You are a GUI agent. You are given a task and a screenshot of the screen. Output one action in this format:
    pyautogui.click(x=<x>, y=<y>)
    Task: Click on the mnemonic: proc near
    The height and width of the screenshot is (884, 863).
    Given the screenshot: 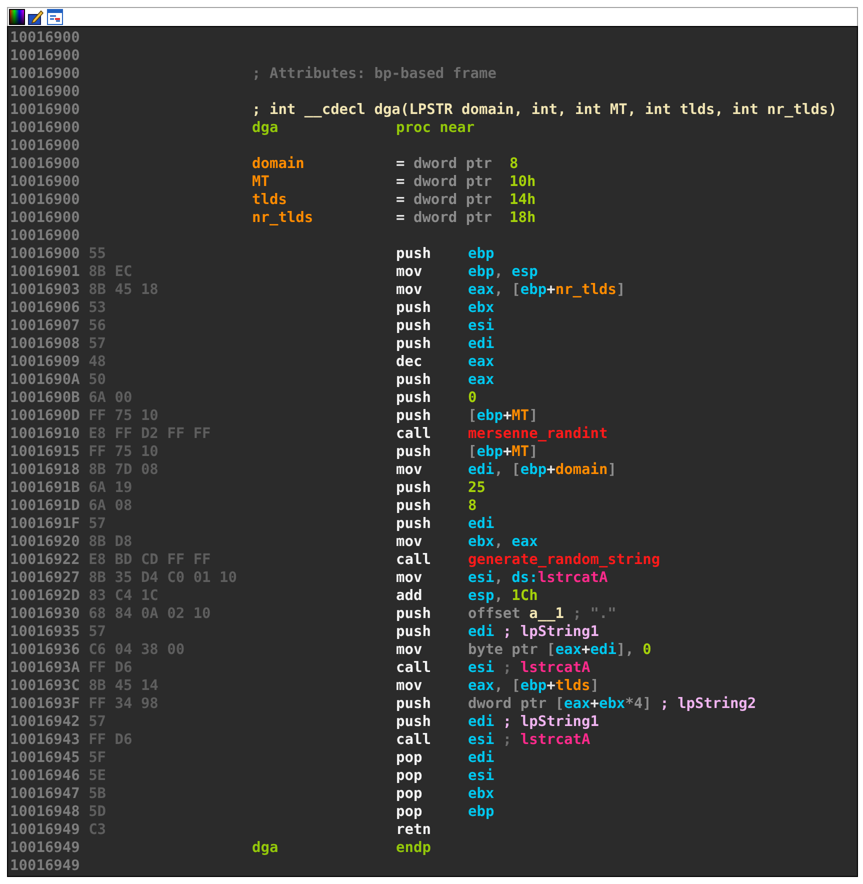 What is the action you would take?
    pyautogui.click(x=436, y=128)
    